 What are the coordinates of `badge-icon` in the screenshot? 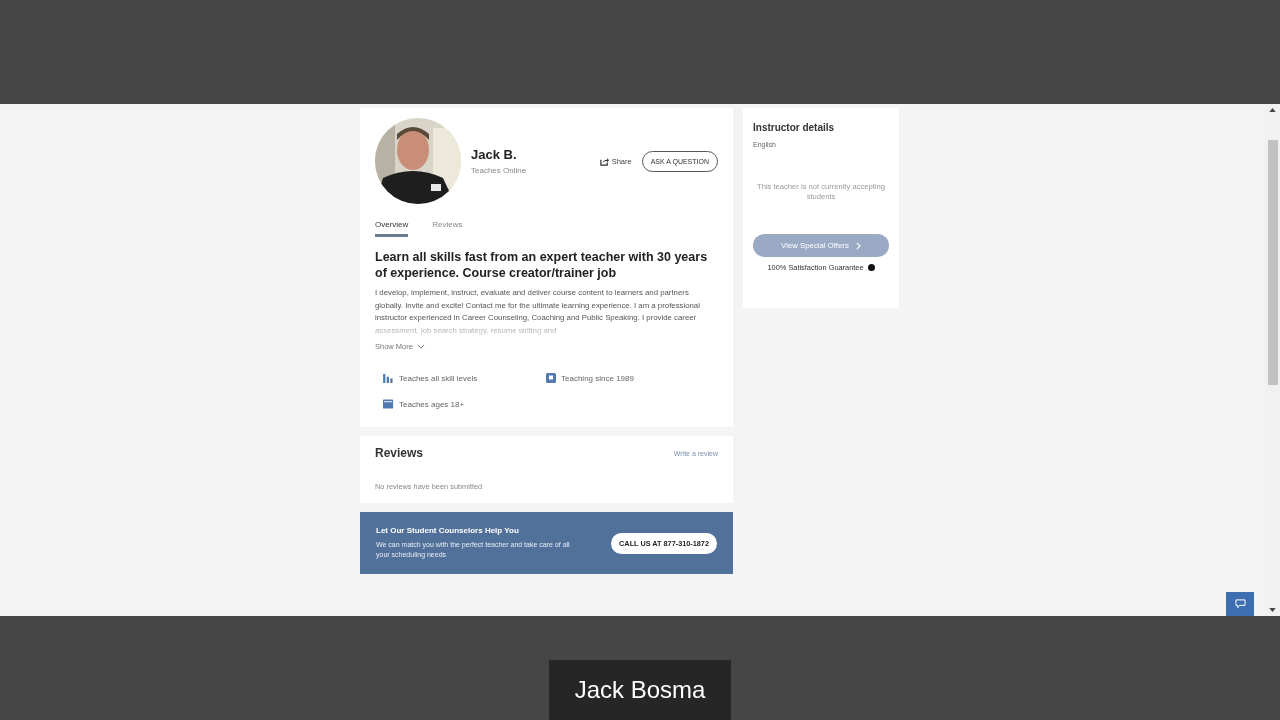 It's located at (551, 378).